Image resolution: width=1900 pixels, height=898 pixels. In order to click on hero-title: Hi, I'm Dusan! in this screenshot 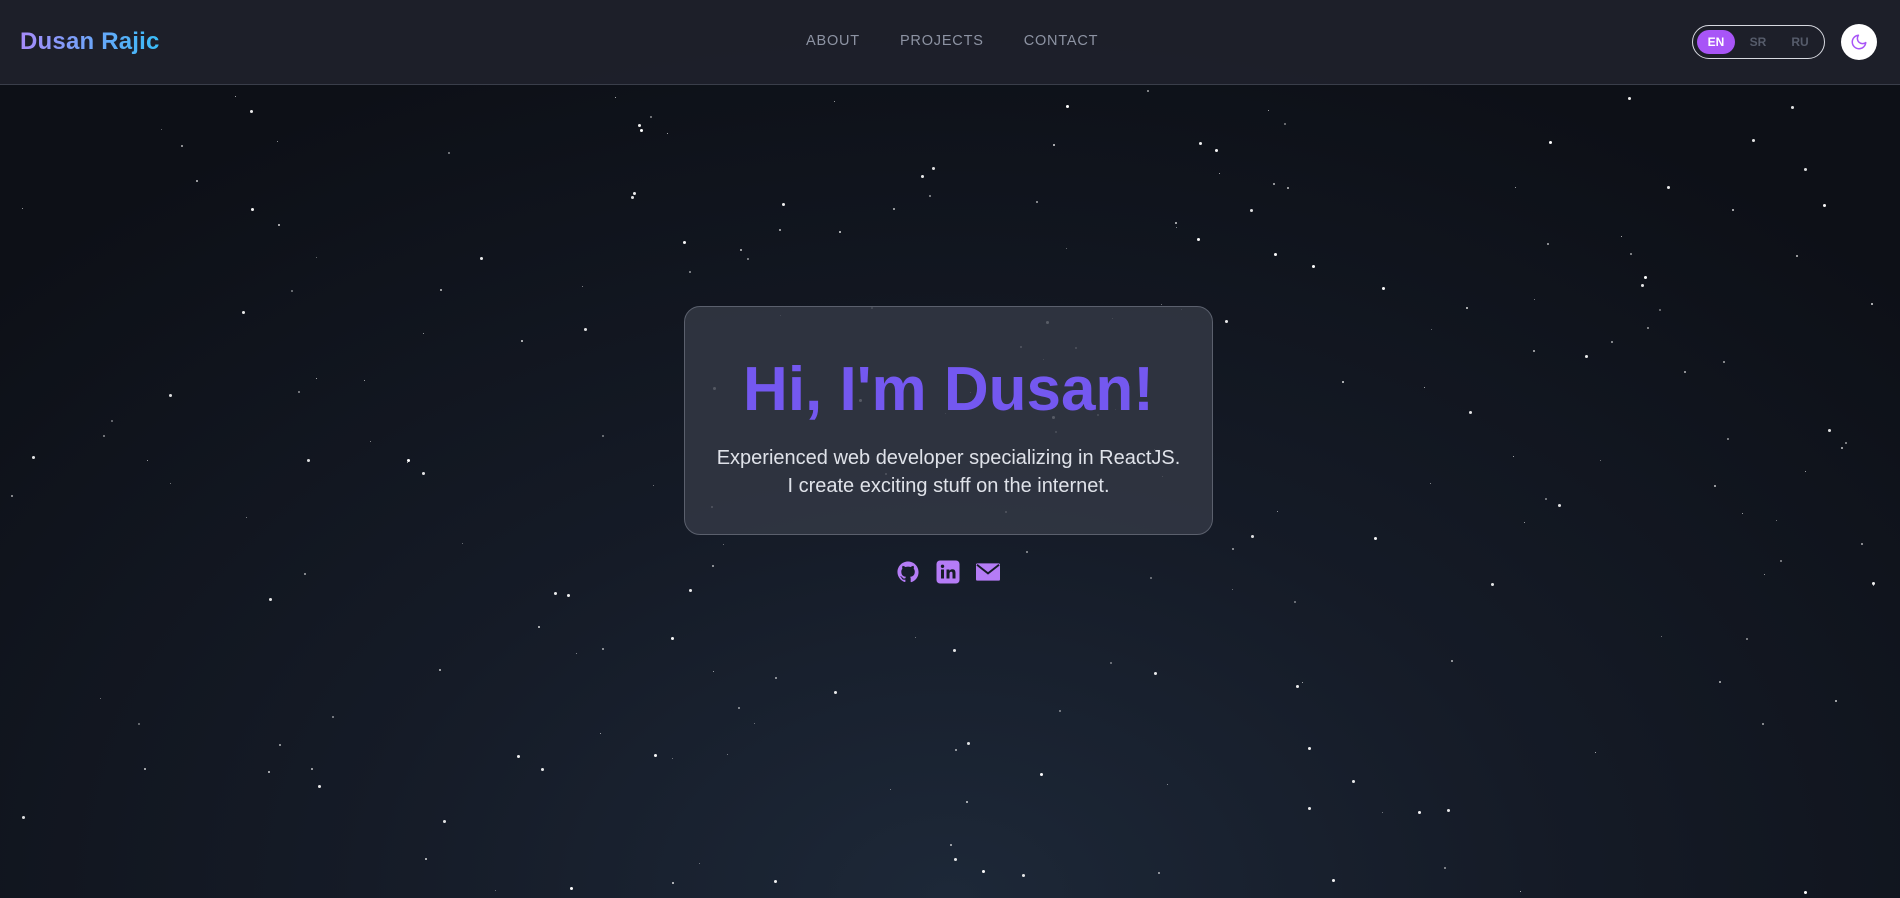, I will do `click(948, 389)`.